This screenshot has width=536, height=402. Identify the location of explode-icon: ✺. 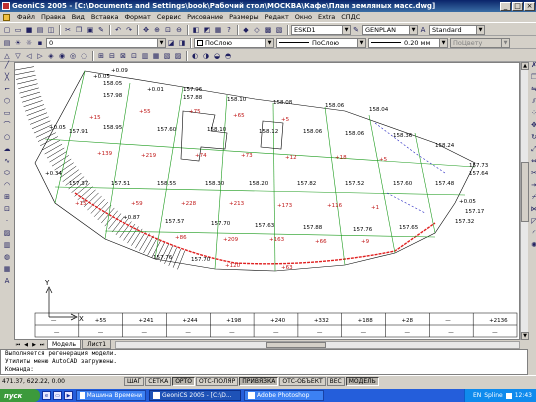
(532, 245).